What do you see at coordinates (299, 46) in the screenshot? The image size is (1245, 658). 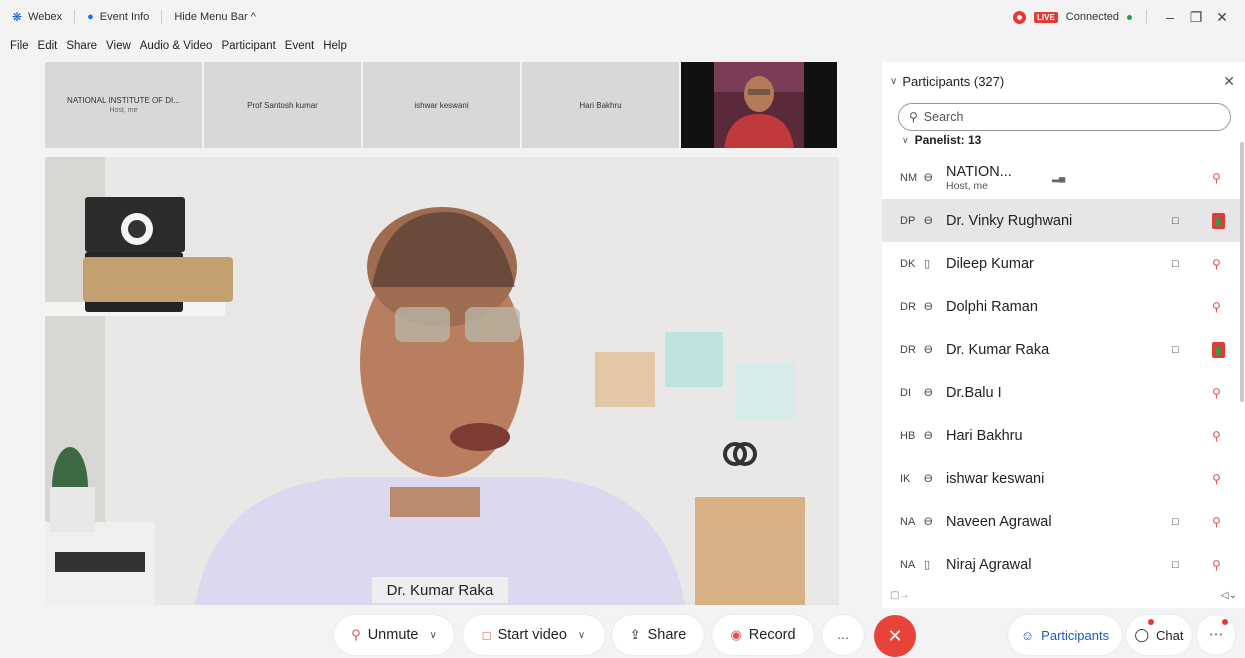 I see `menu-event: Event` at bounding box center [299, 46].